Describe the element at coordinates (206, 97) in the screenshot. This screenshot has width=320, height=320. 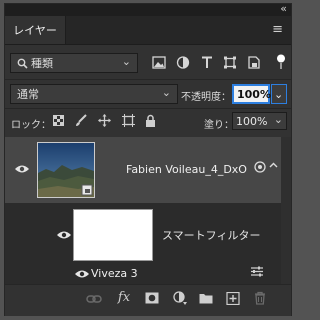
I see `opacity-label: 不透明度：` at that location.